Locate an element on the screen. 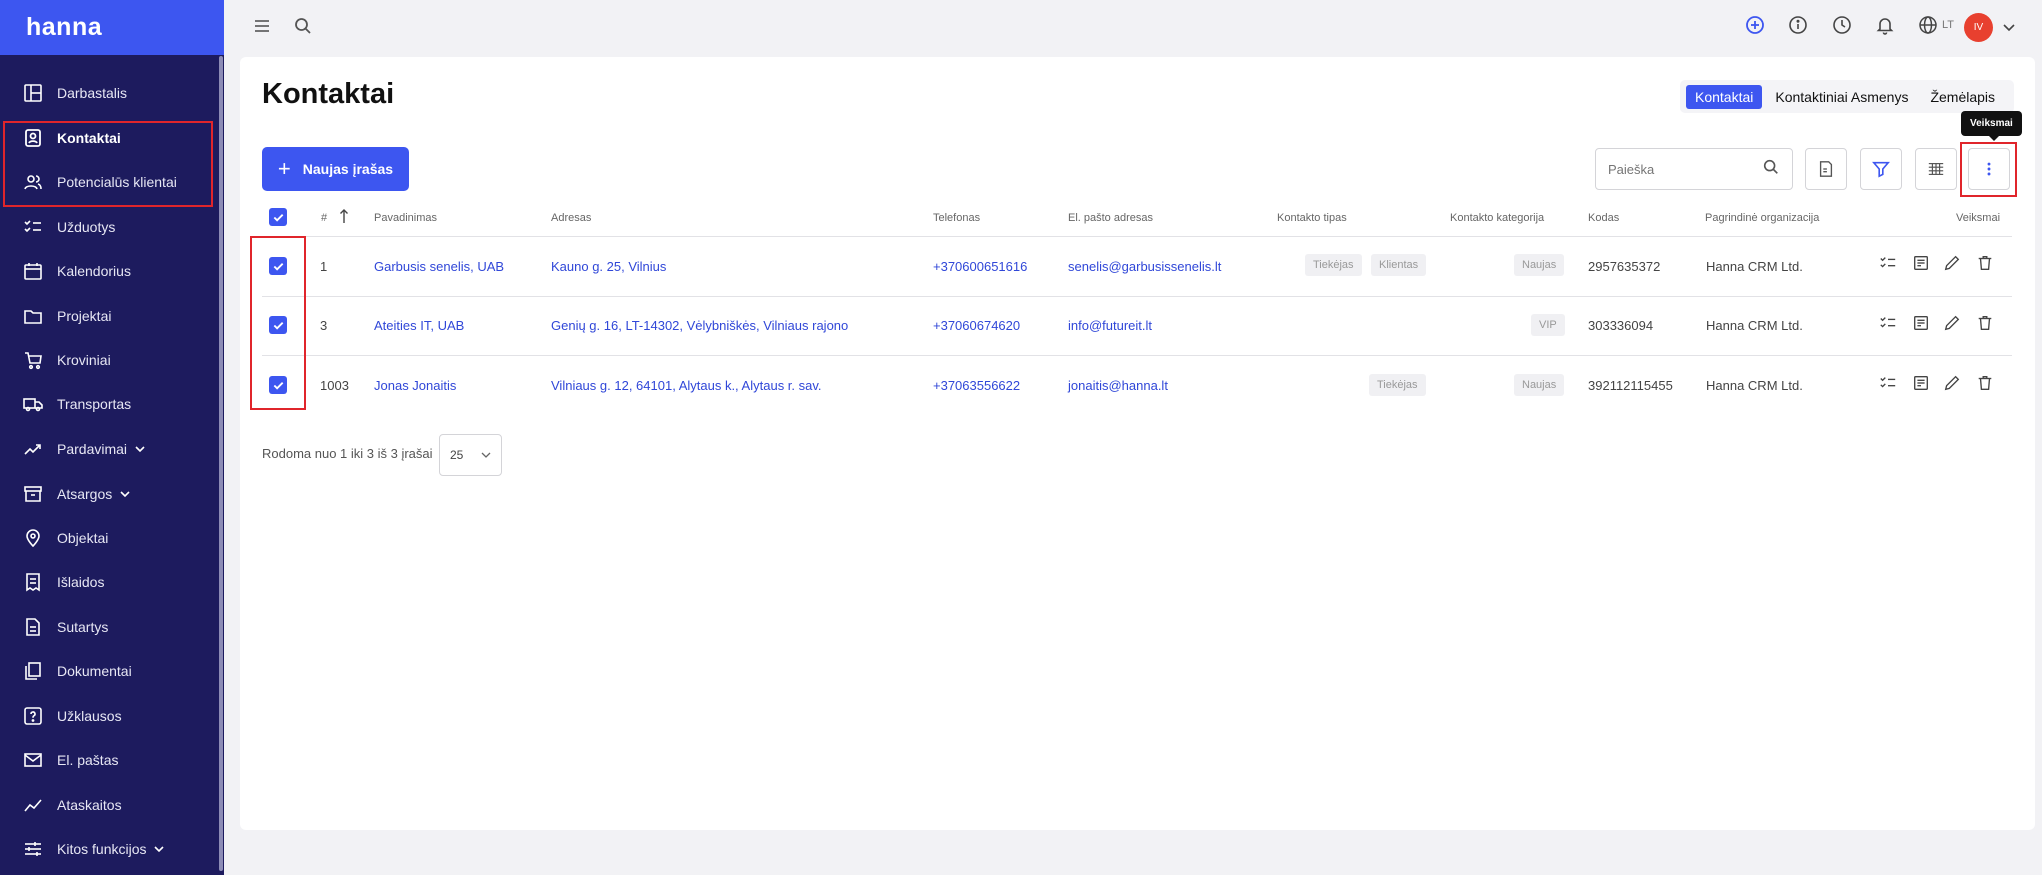 Image resolution: width=2042 pixels, height=875 pixels. tab-zemelapis: Žemėlapis is located at coordinates (1962, 97).